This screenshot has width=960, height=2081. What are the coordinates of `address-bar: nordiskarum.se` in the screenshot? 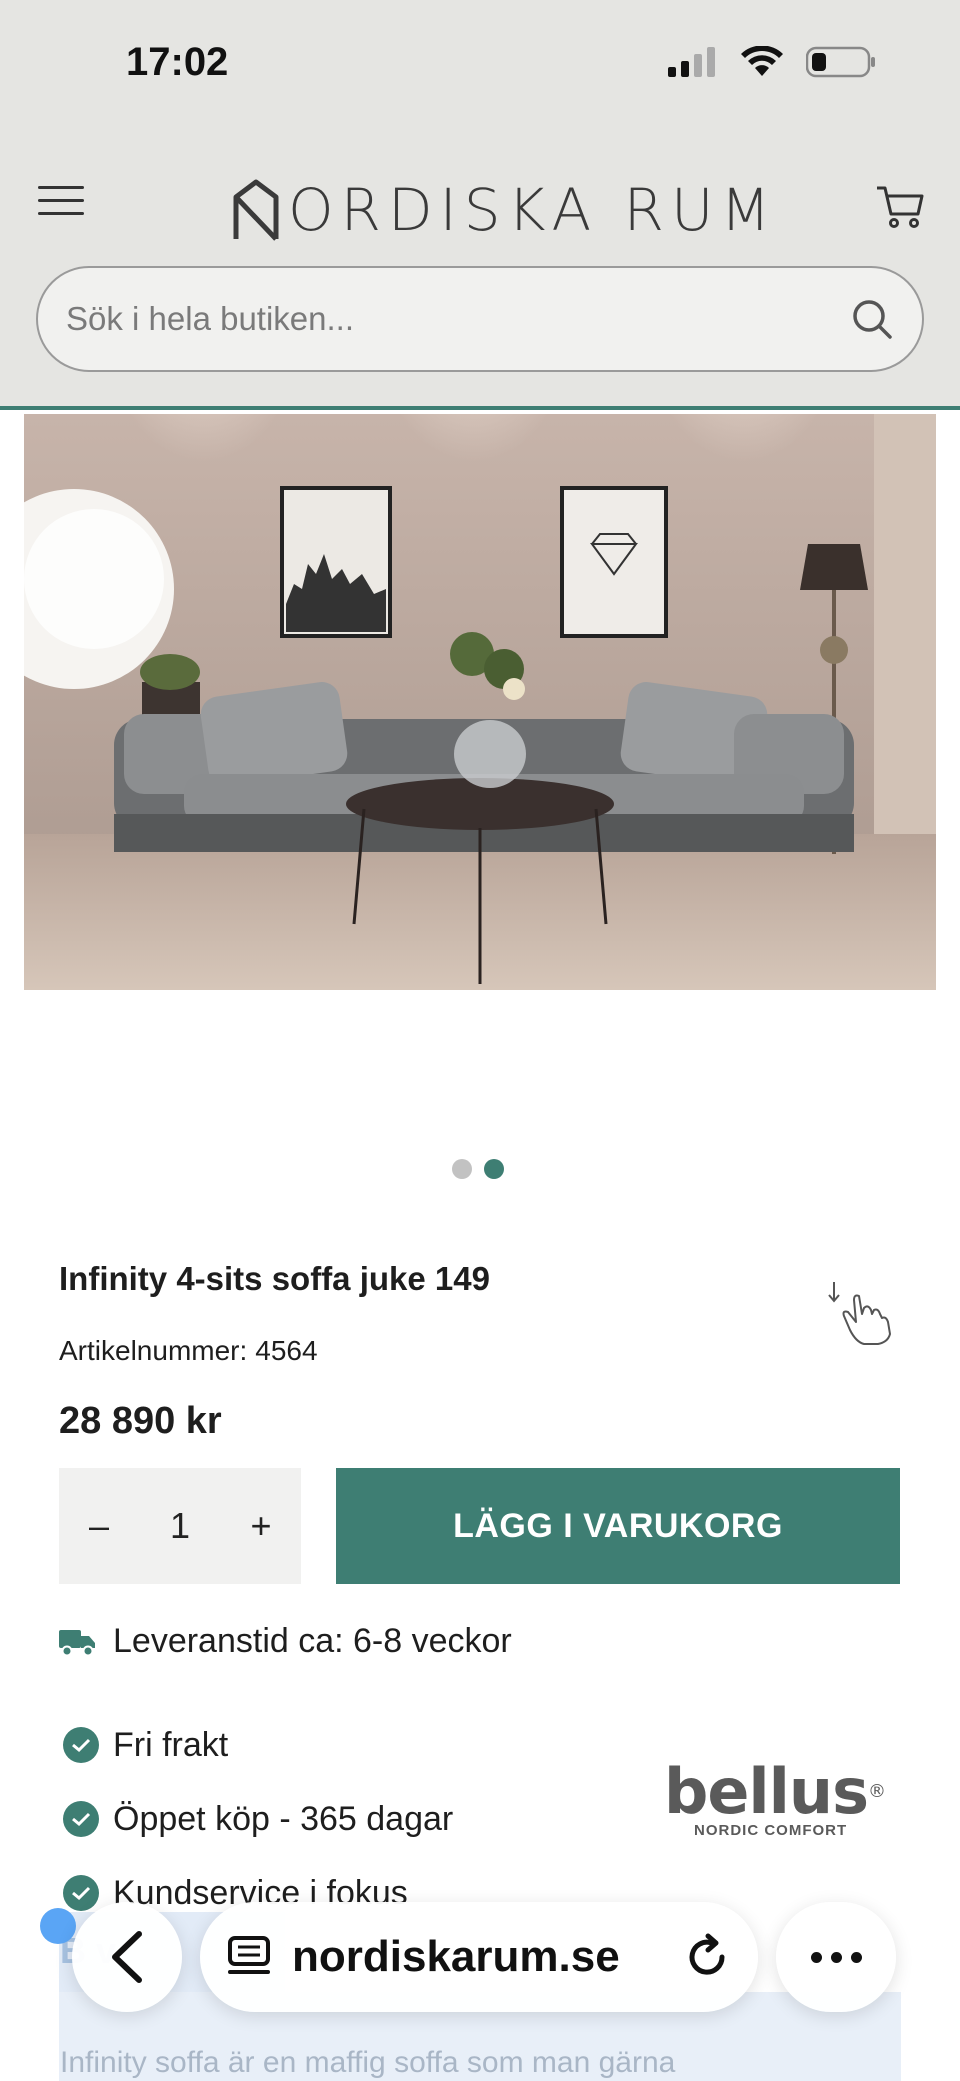 It's located at (479, 1957).